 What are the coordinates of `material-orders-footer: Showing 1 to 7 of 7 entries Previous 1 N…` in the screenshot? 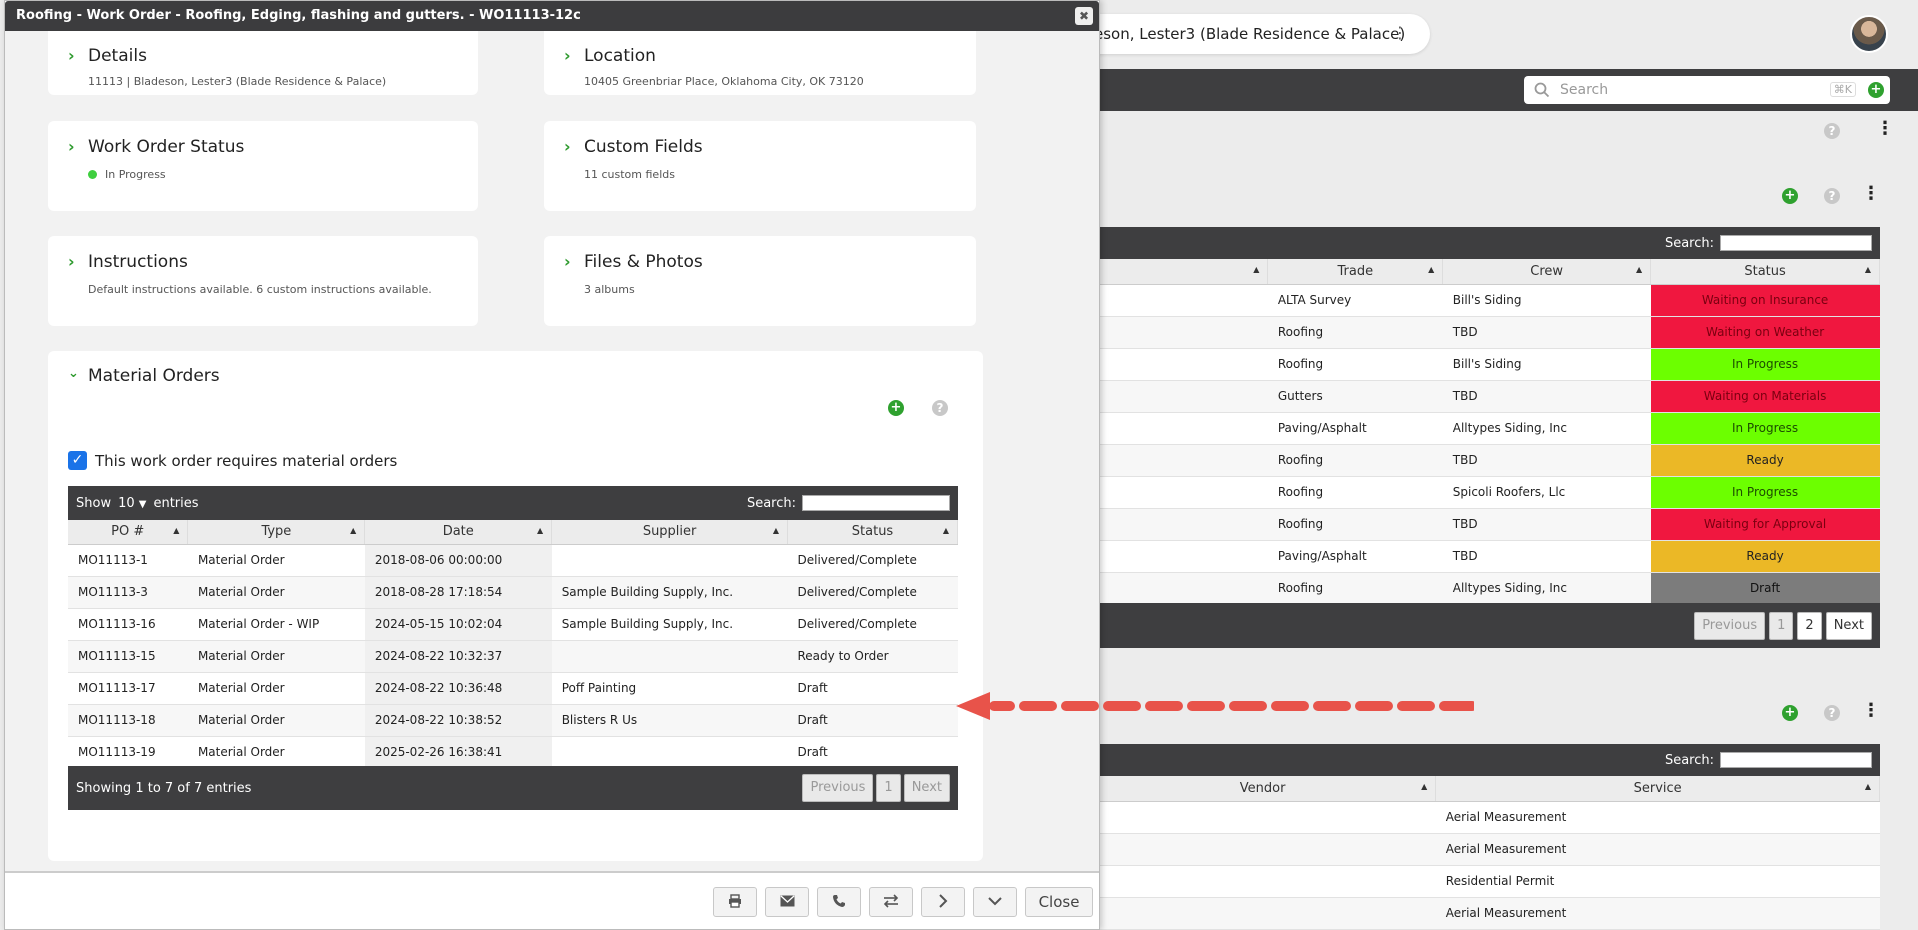 It's located at (513, 788).